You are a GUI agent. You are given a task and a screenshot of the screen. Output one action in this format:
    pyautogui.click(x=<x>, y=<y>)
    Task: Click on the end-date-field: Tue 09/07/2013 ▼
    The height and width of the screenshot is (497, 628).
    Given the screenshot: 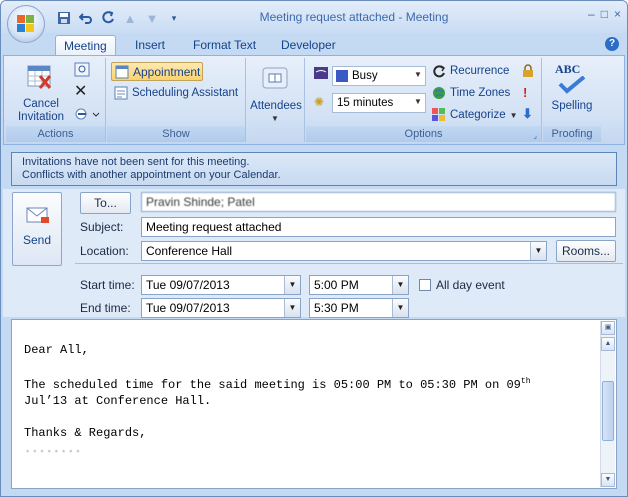 What is the action you would take?
    pyautogui.click(x=221, y=308)
    